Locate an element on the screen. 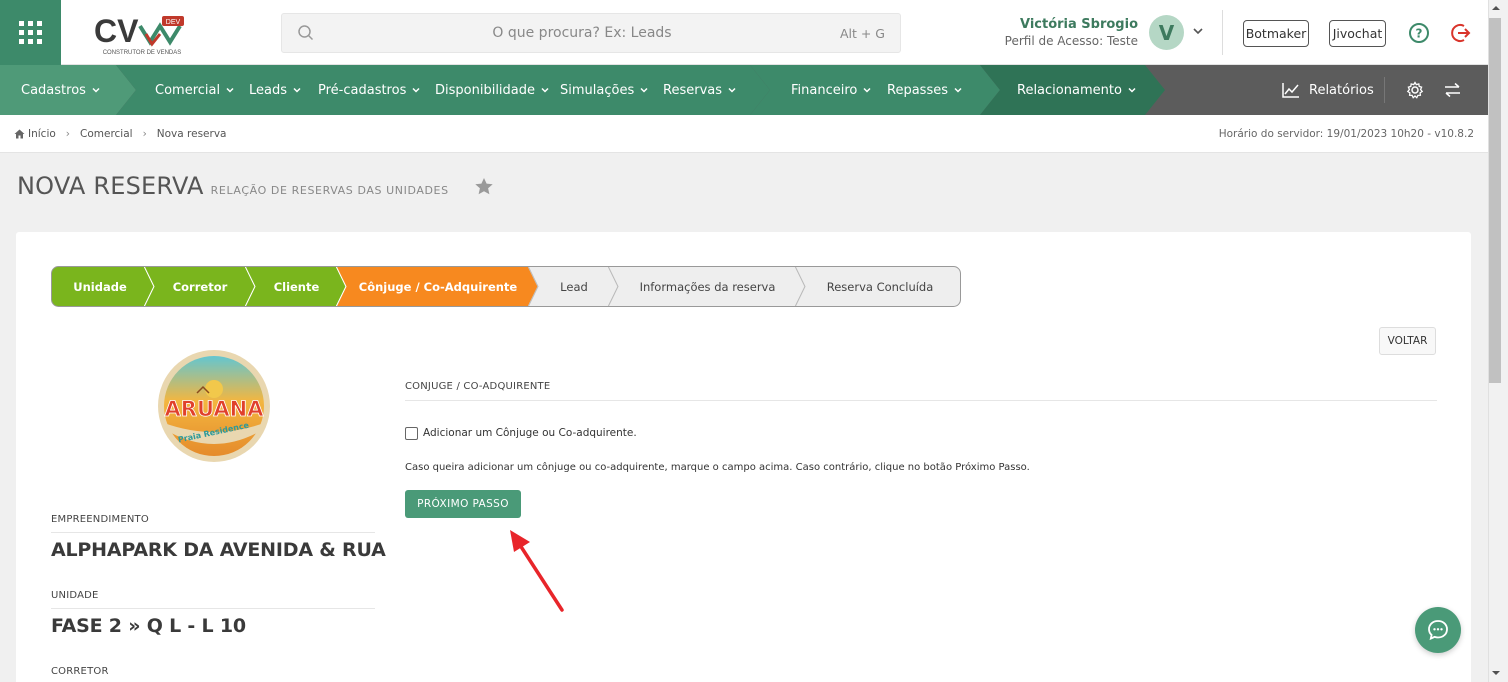 The width and height of the screenshot is (1508, 682). logo: CV DEV CONSTRUTOR DE VENDAS is located at coordinates (142, 34).